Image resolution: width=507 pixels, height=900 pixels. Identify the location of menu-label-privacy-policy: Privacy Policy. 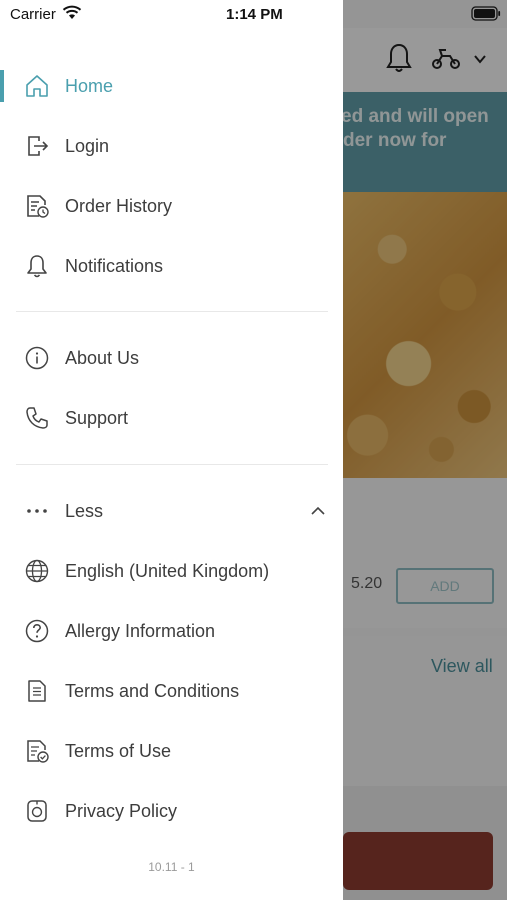
(121, 810).